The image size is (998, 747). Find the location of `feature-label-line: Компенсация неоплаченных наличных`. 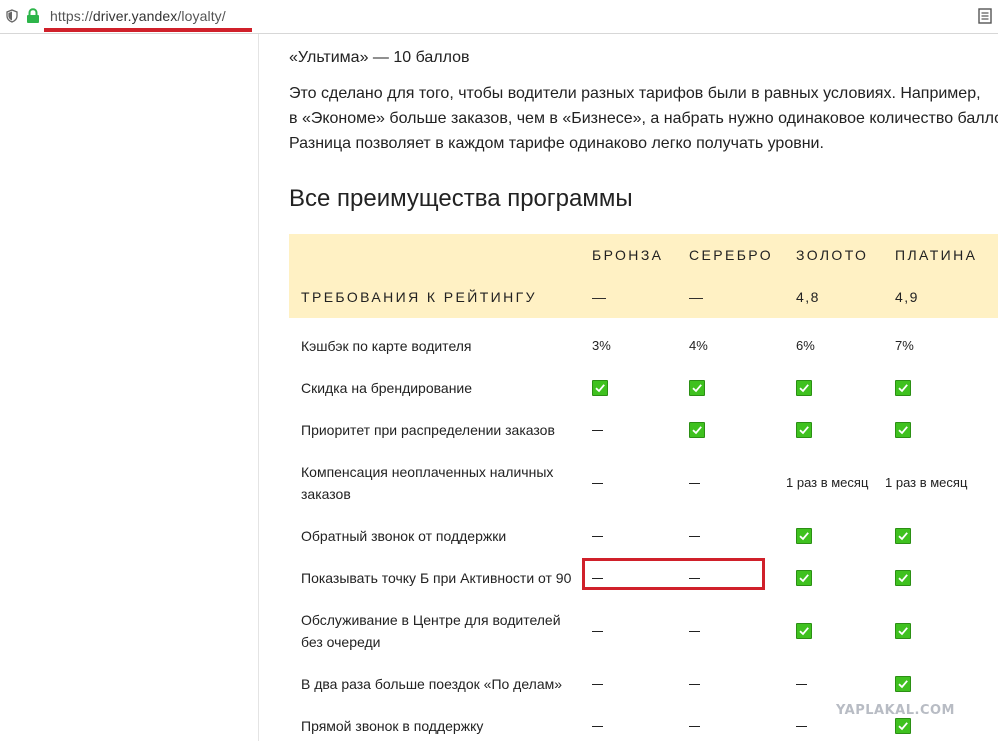

feature-label-line: Компенсация неоплаченных наличных is located at coordinates (427, 472).